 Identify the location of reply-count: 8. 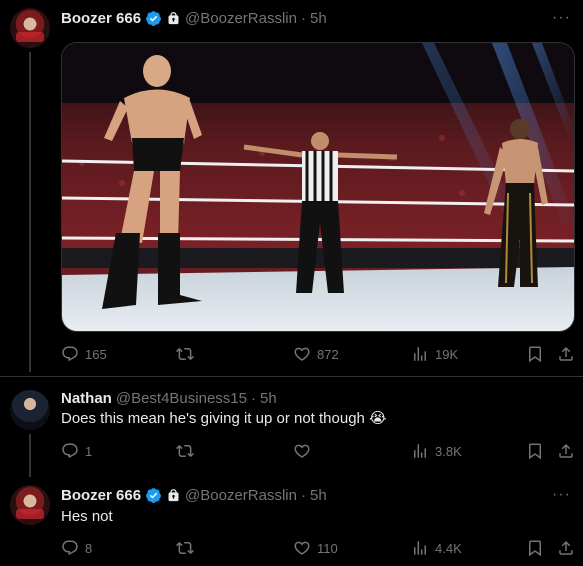
(89, 548).